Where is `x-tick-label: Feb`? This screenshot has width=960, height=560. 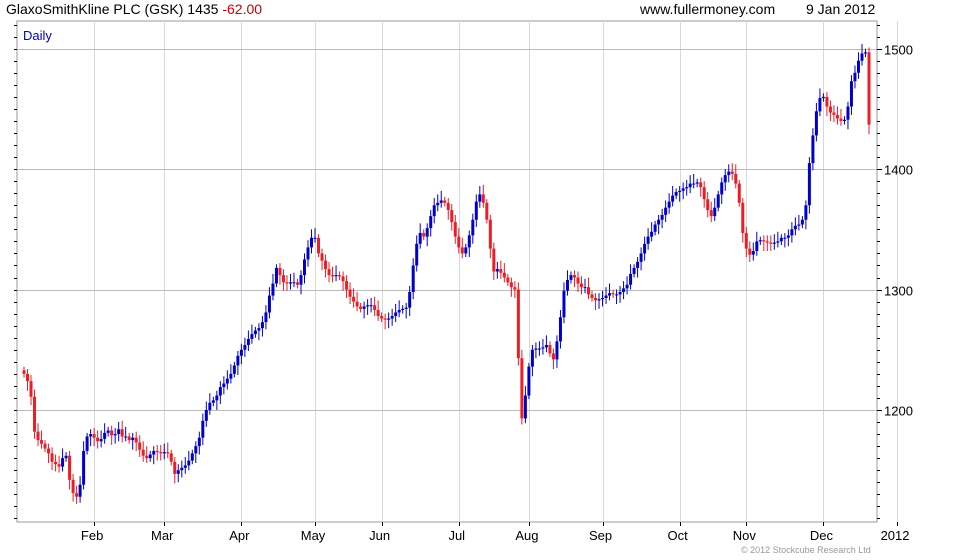
x-tick-label: Feb is located at coordinates (92, 535).